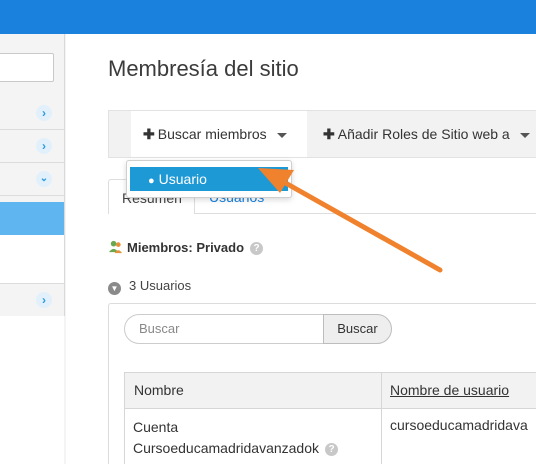 The image size is (536, 464). What do you see at coordinates (114, 288) in the screenshot?
I see `chevron-down-circle-icon: ▼` at bounding box center [114, 288].